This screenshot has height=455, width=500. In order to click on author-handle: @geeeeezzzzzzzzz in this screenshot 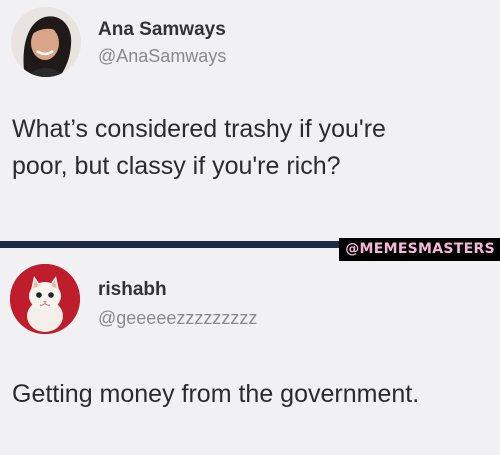, I will do `click(177, 318)`.